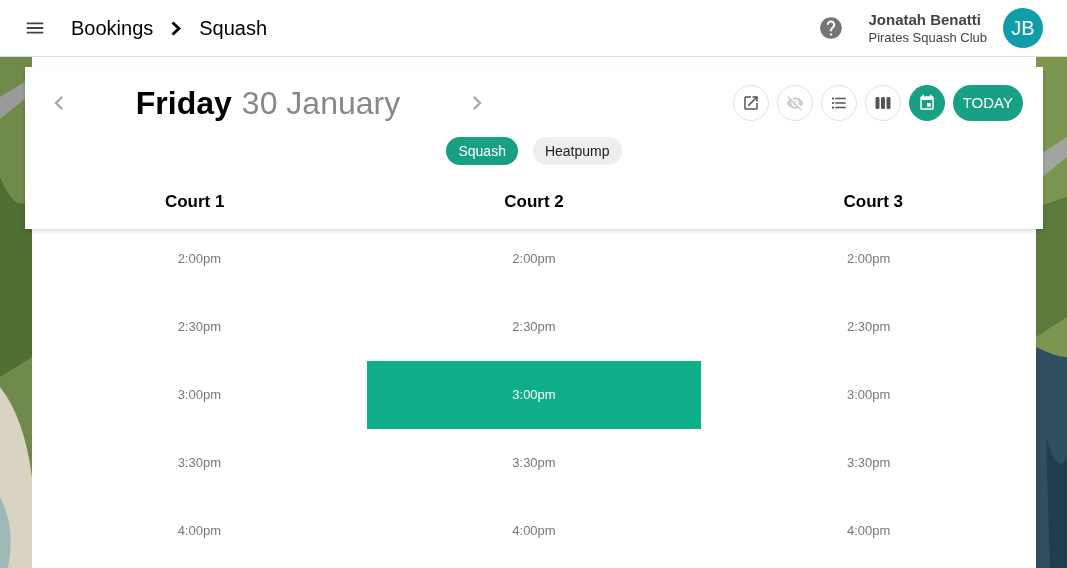  I want to click on filter-chip: Heatpump, so click(577, 151).